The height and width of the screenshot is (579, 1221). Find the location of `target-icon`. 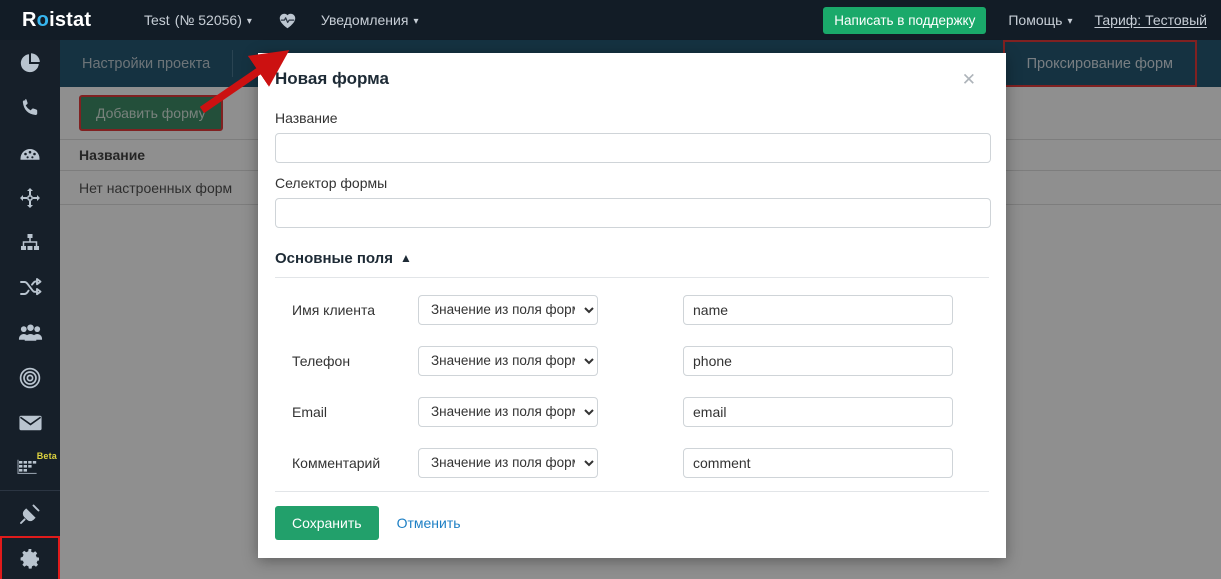

target-icon is located at coordinates (30, 378).